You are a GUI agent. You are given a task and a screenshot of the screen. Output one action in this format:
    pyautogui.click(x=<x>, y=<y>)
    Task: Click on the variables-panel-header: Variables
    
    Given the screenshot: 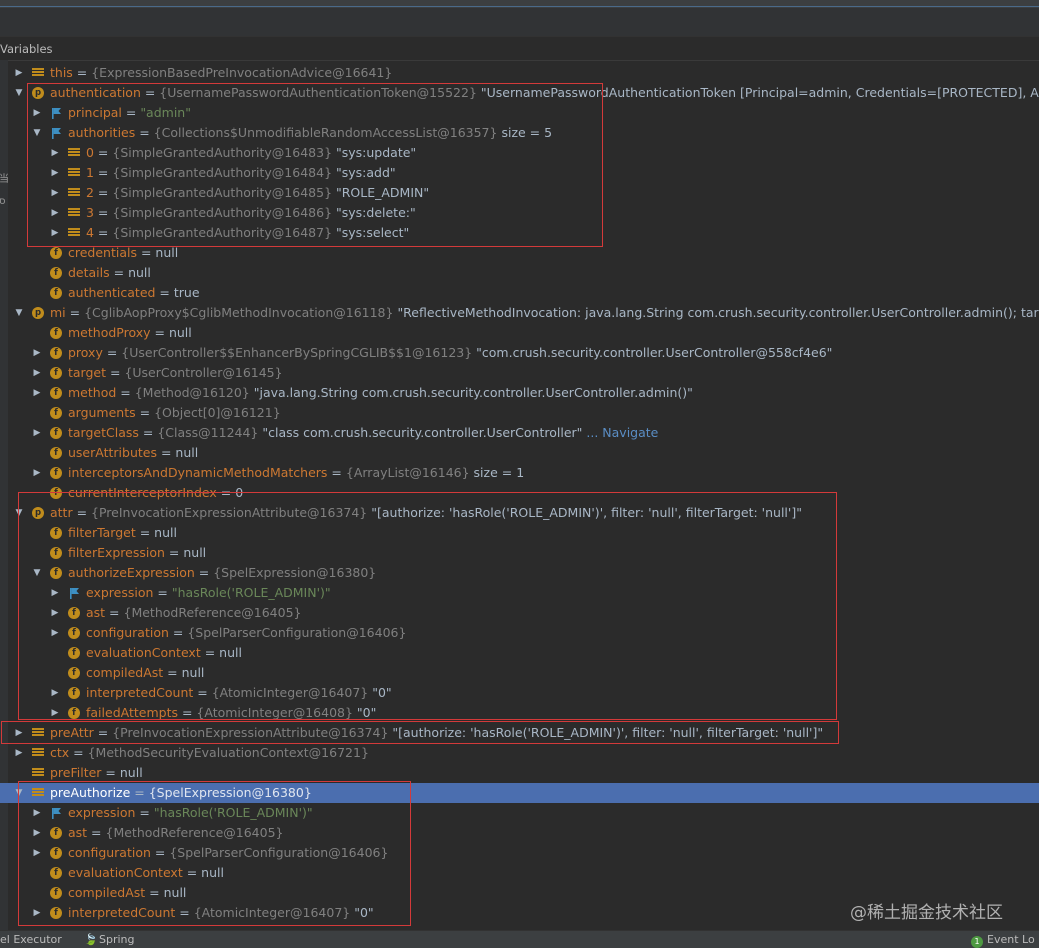 What is the action you would take?
    pyautogui.click(x=519, y=49)
    